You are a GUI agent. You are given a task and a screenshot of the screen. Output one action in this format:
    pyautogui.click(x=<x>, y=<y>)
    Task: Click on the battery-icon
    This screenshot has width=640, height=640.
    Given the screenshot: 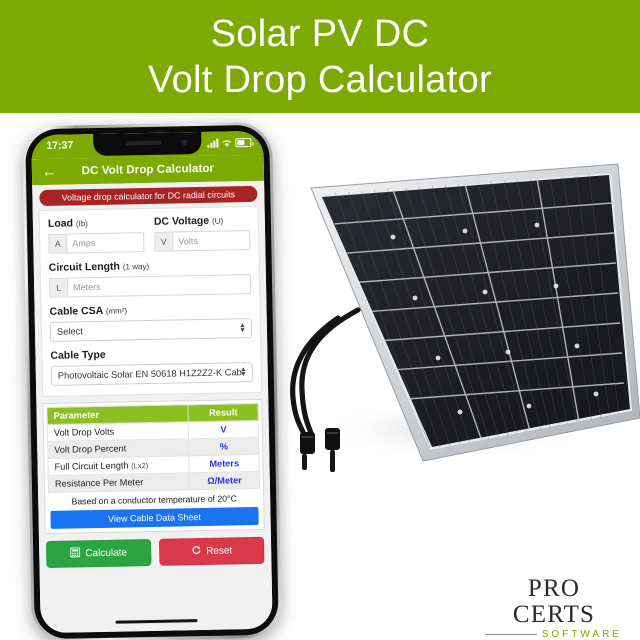 What is the action you would take?
    pyautogui.click(x=243, y=143)
    